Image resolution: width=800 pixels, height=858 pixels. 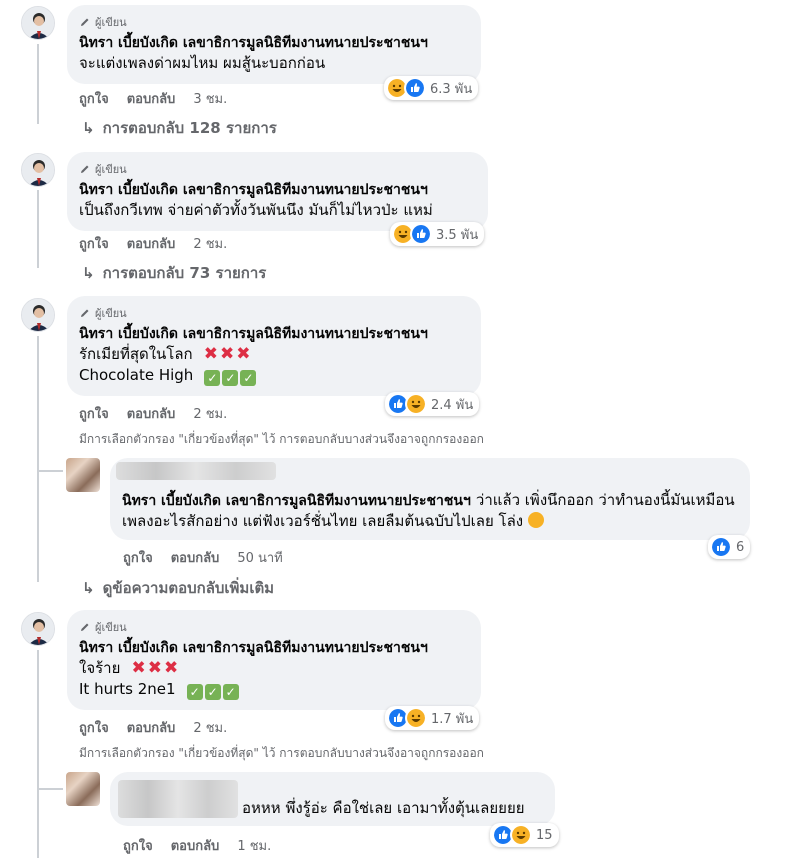 I want to click on redacted-name, so click(x=178, y=799).